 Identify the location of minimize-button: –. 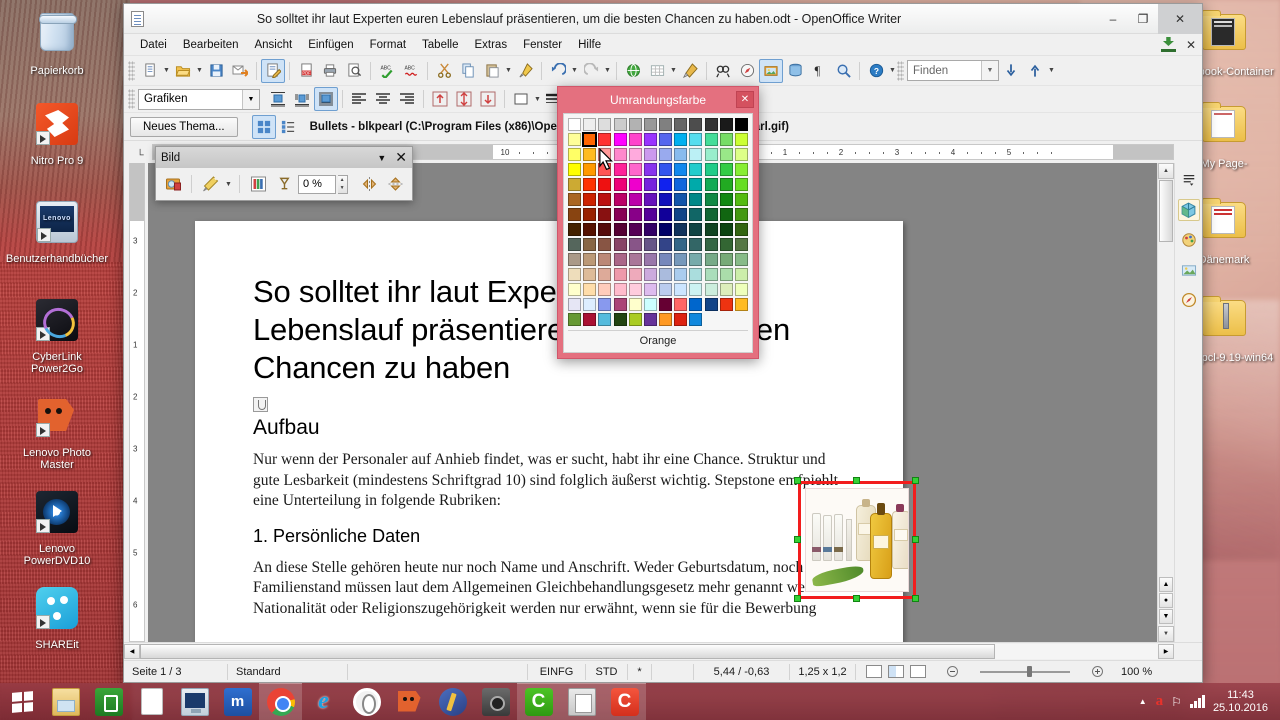
(1113, 19).